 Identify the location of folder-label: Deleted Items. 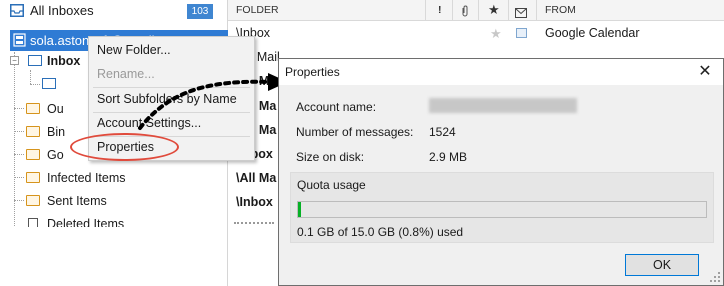
(86, 222).